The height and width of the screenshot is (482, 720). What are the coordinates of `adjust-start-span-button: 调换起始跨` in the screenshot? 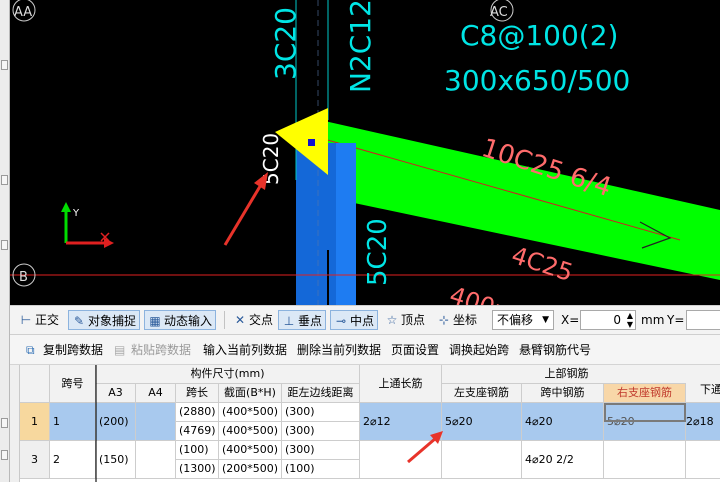 It's located at (479, 350).